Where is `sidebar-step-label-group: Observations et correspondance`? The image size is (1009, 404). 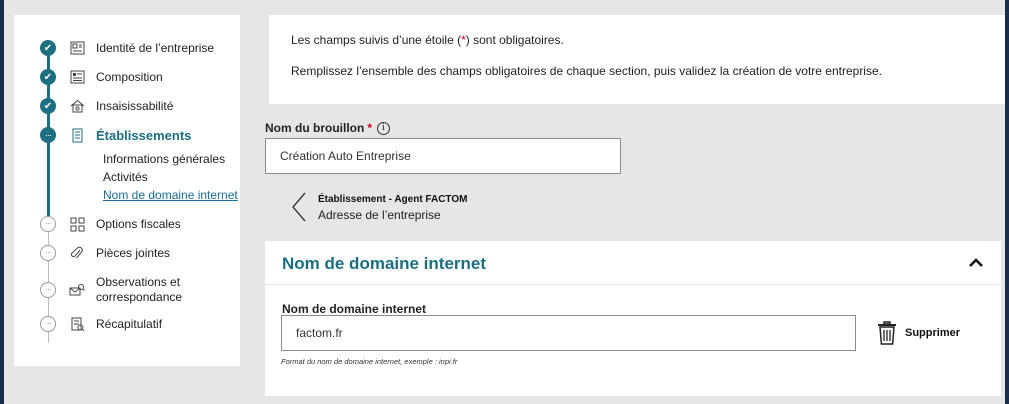 sidebar-step-label-group: Observations et correspondance is located at coordinates (139, 290).